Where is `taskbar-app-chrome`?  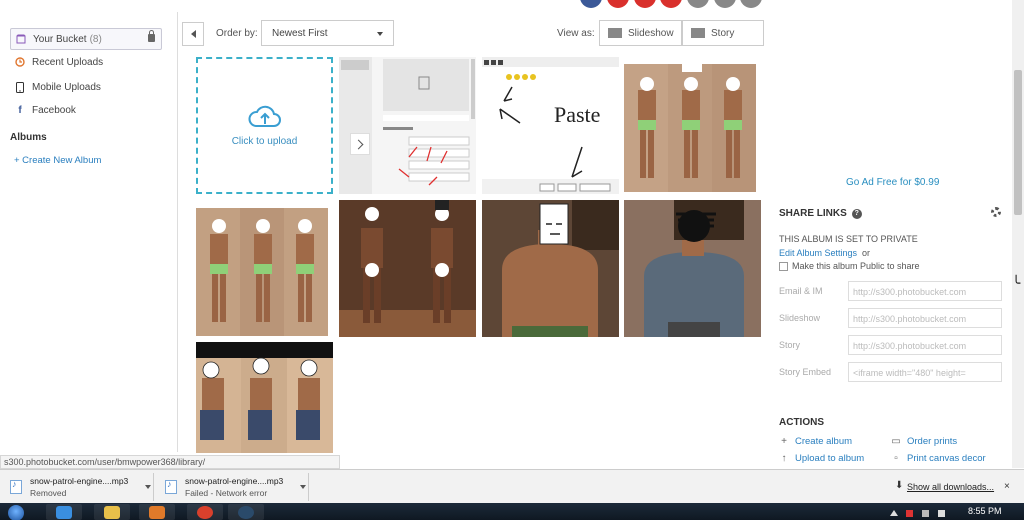 taskbar-app-chrome is located at coordinates (205, 512).